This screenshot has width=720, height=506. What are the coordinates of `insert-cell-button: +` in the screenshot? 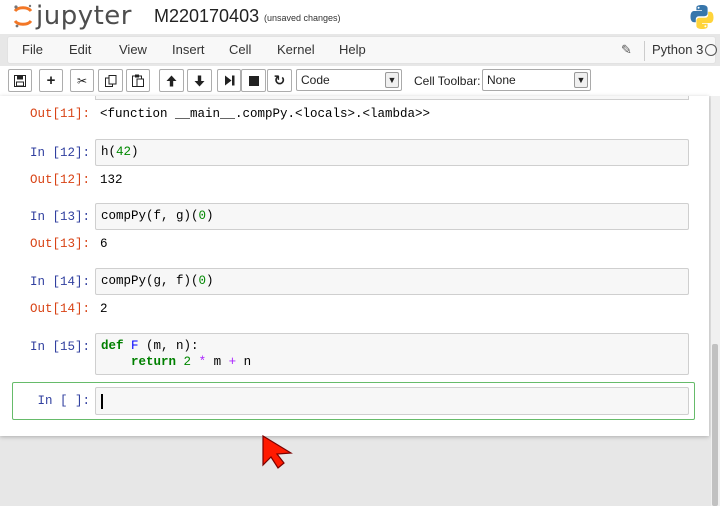 It's located at (51, 80).